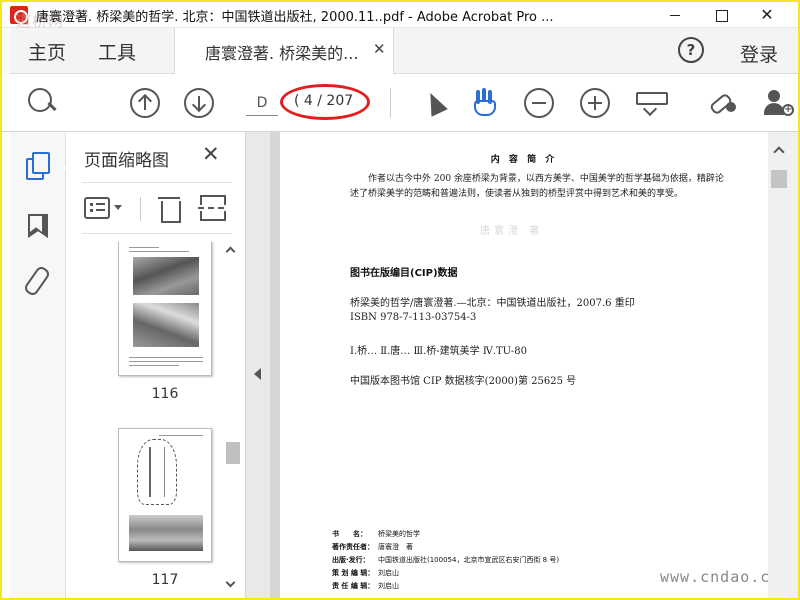  I want to click on chevron-down-icon, so click(118, 207).